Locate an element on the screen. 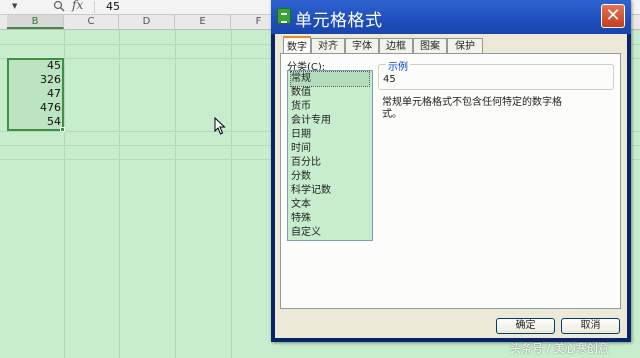 The image size is (640, 358). app-icon is located at coordinates (284, 16).